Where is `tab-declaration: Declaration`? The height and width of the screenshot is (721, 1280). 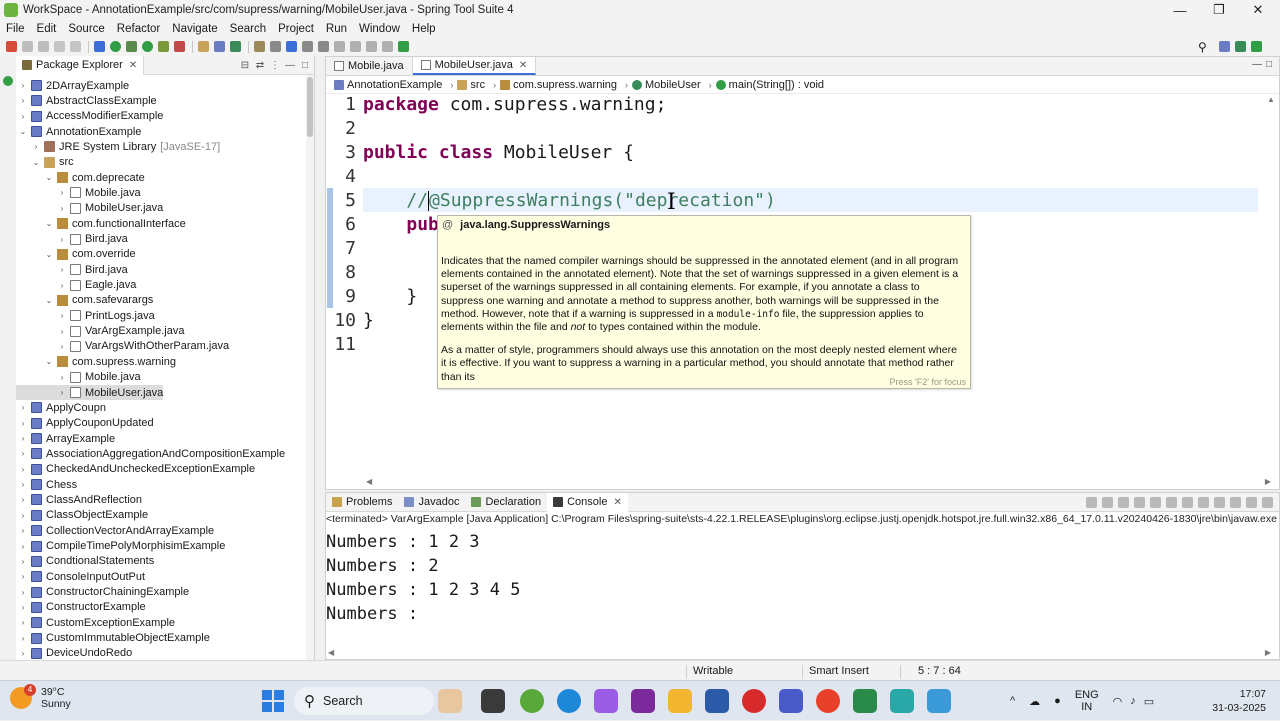 tab-declaration: Declaration is located at coordinates (506, 502).